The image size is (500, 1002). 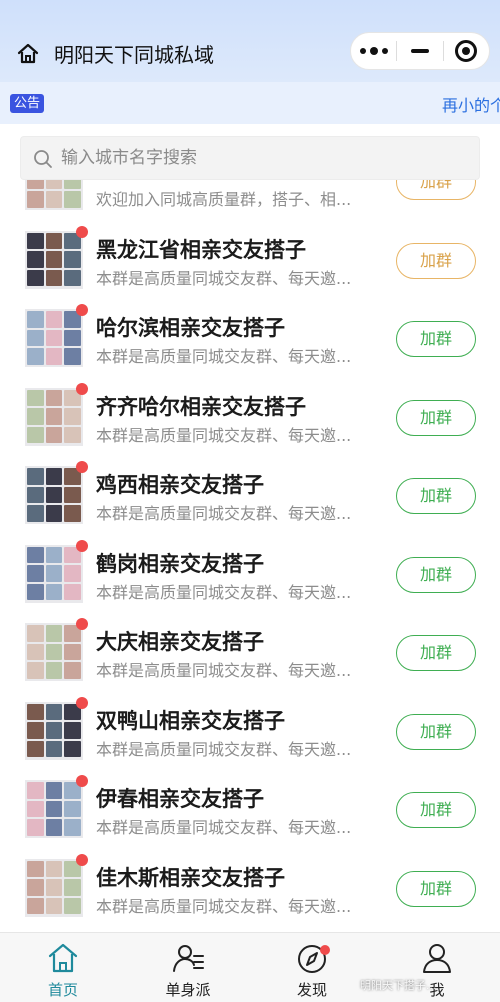 I want to click on group-row: 伊春相亲交友搭子本群是高质量同城交友群、每天邀... 加群, so click(x=250, y=807).